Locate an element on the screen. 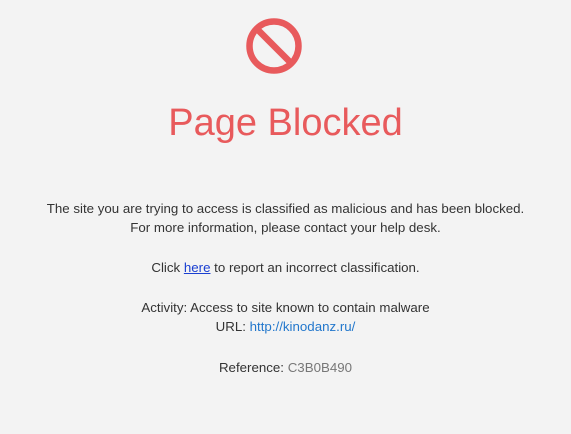 The width and height of the screenshot is (571, 434). url-line: URL: http://kinodanz.ru/ is located at coordinates (285, 326).